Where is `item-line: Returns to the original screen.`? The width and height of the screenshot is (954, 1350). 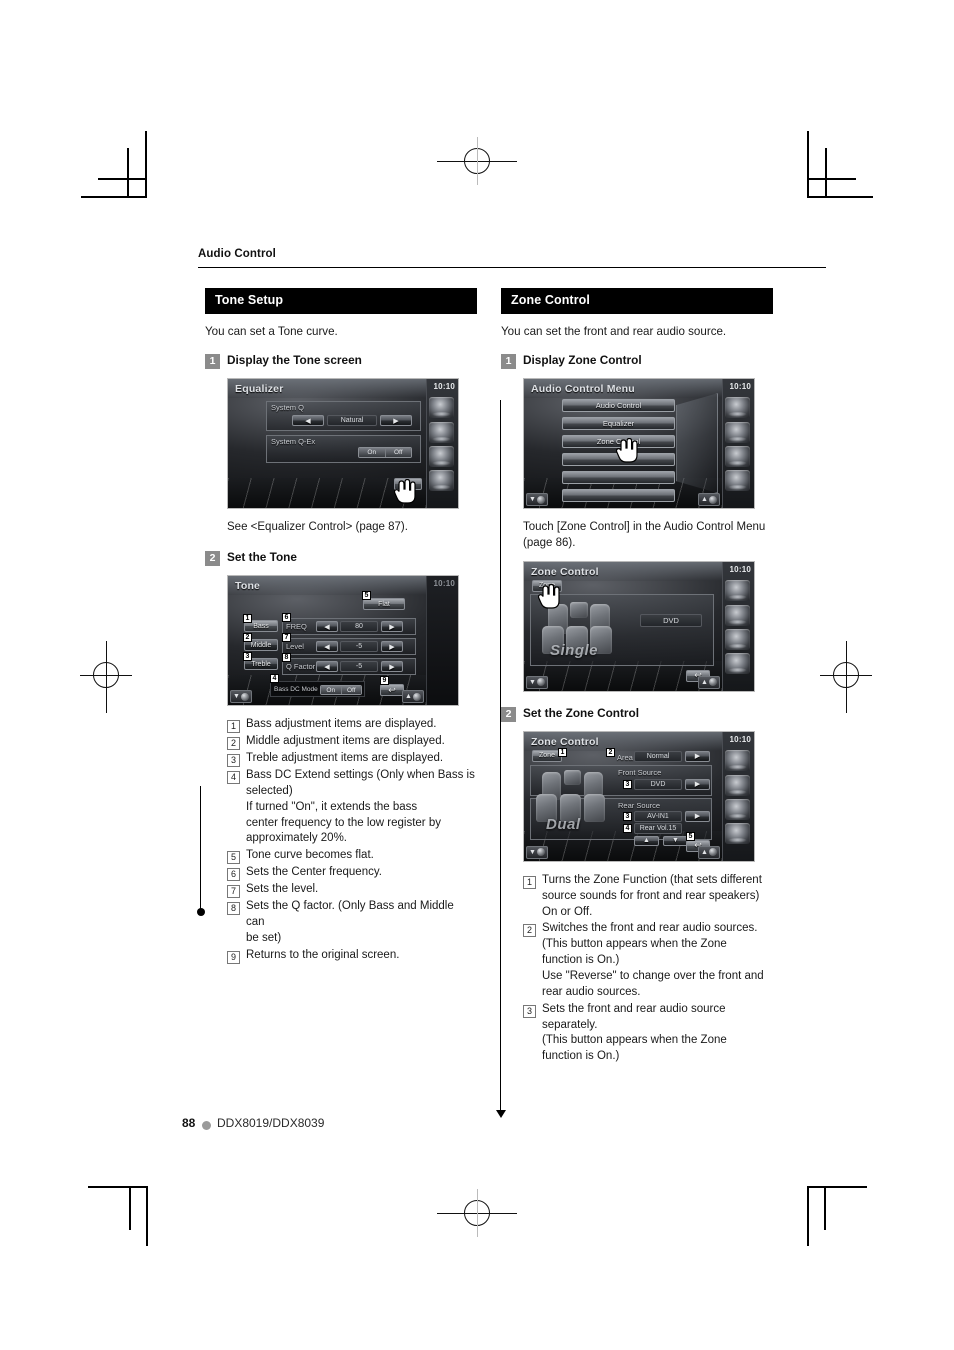 item-line: Returns to the original screen. is located at coordinates (323, 954).